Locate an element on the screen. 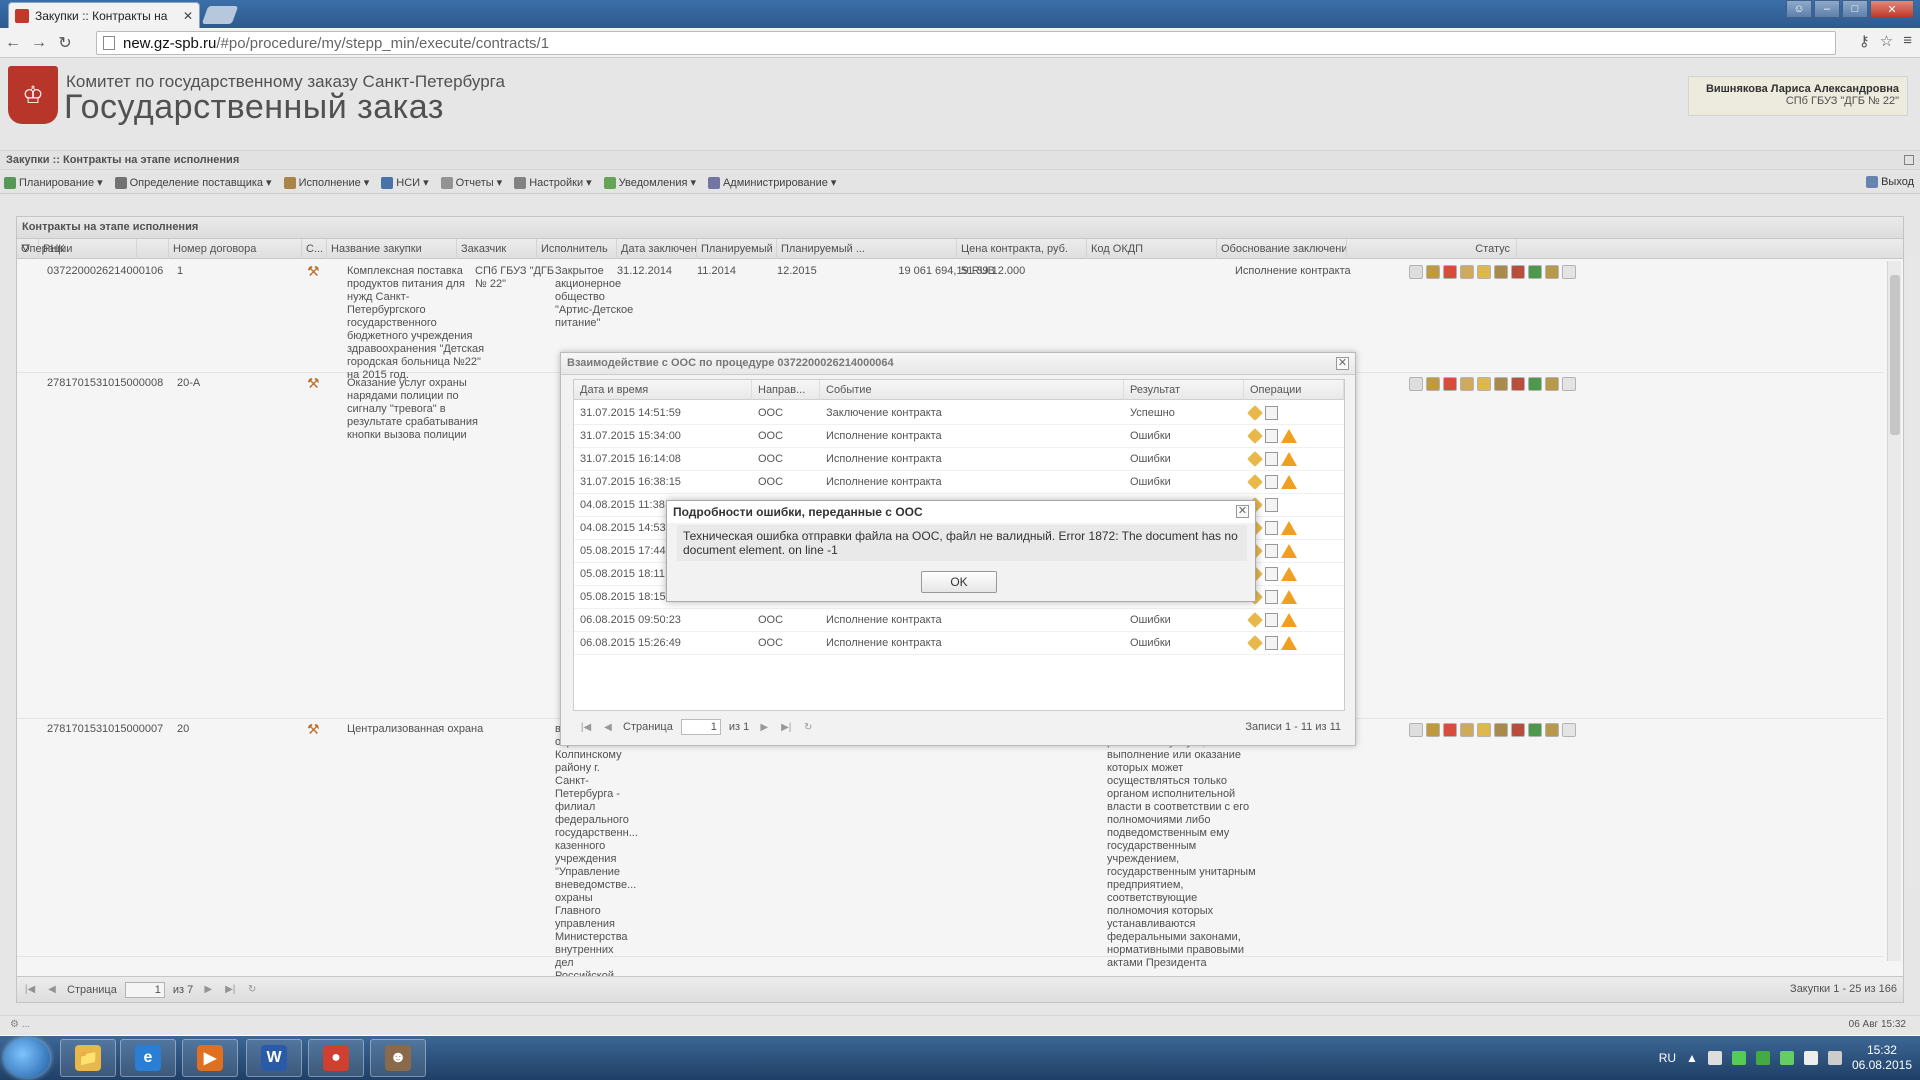 This screenshot has width=1920, height=1080. user-icon: ☺ is located at coordinates (1799, 9).